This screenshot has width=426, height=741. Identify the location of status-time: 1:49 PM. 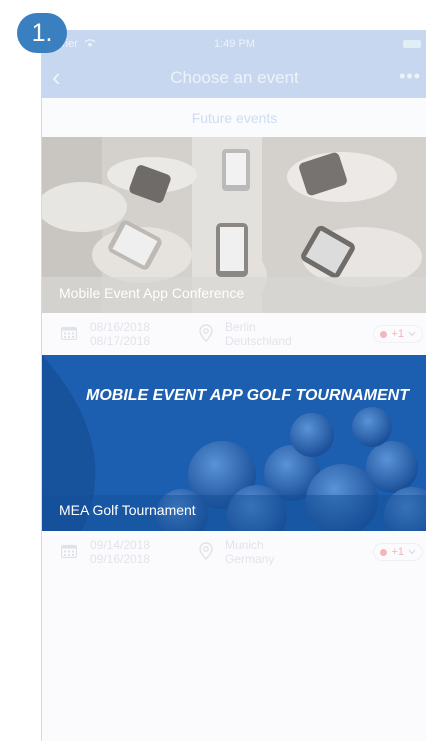
(234, 44).